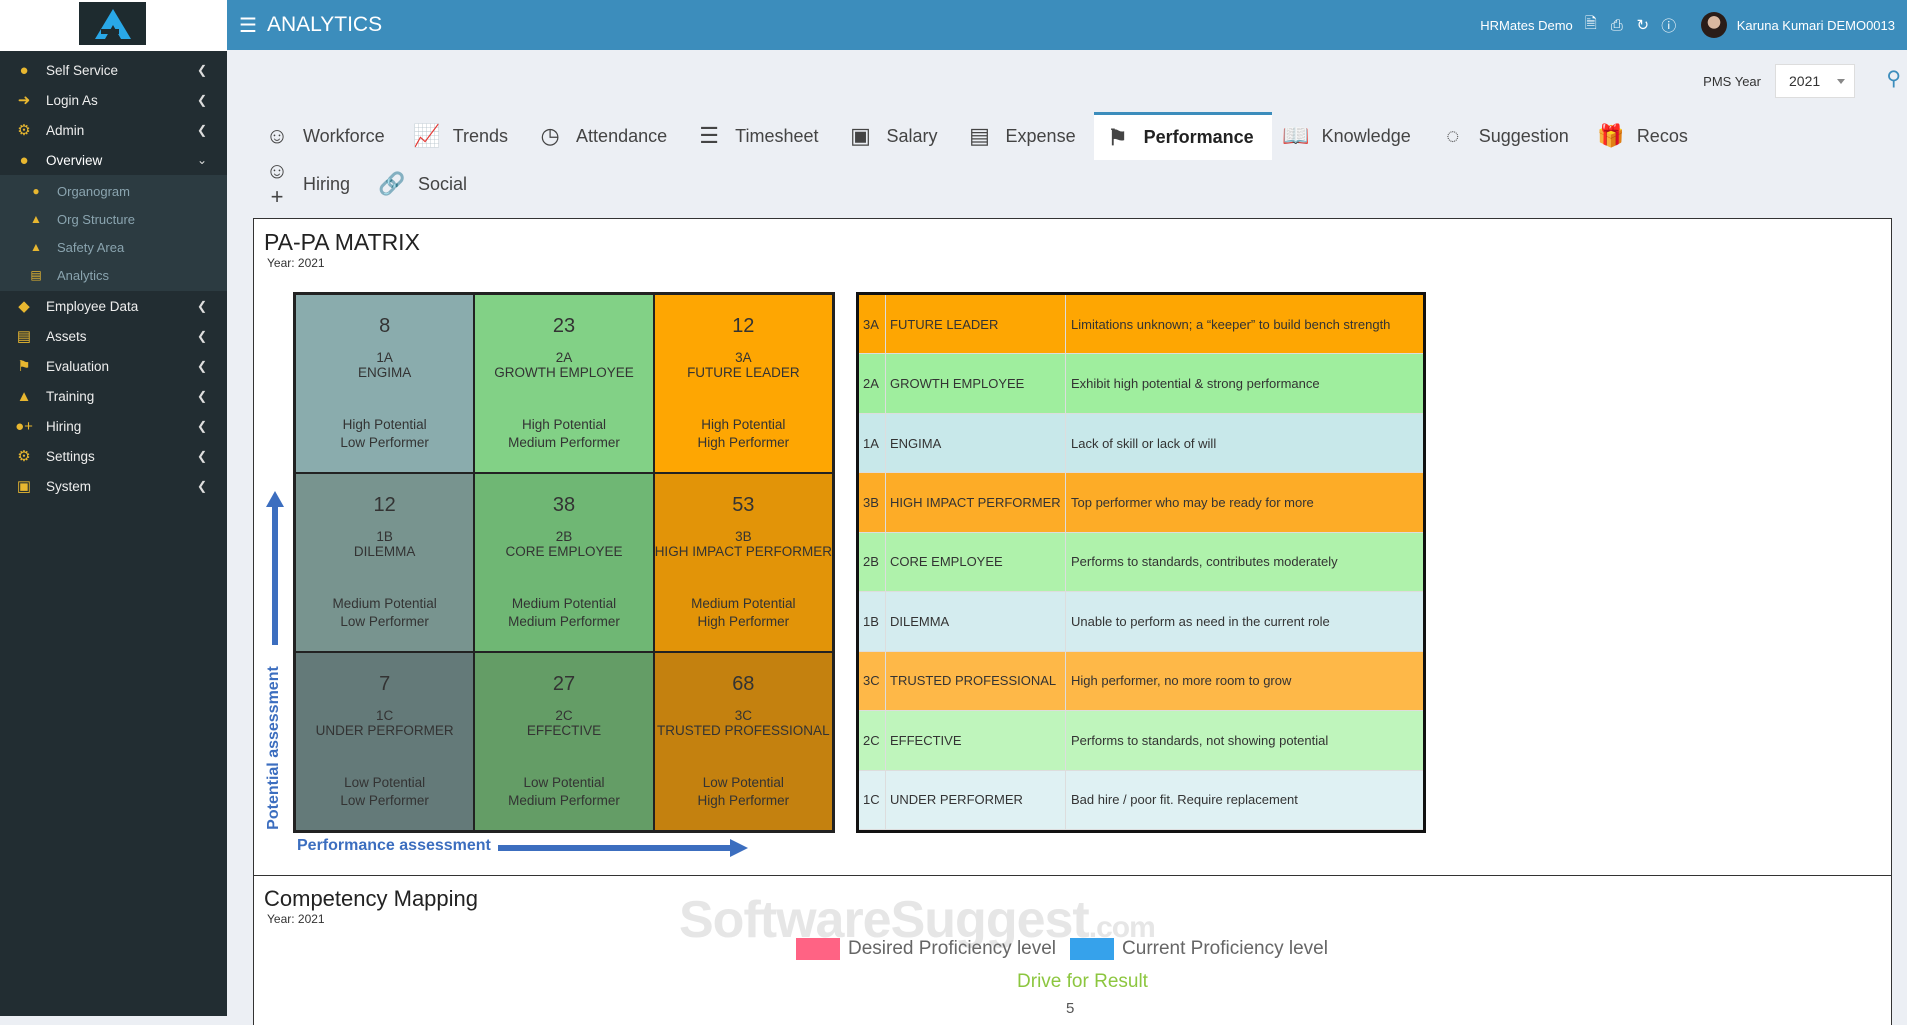 This screenshot has height=1025, width=1907. I want to click on tab-salary: ▣ Salary, so click(896, 136).